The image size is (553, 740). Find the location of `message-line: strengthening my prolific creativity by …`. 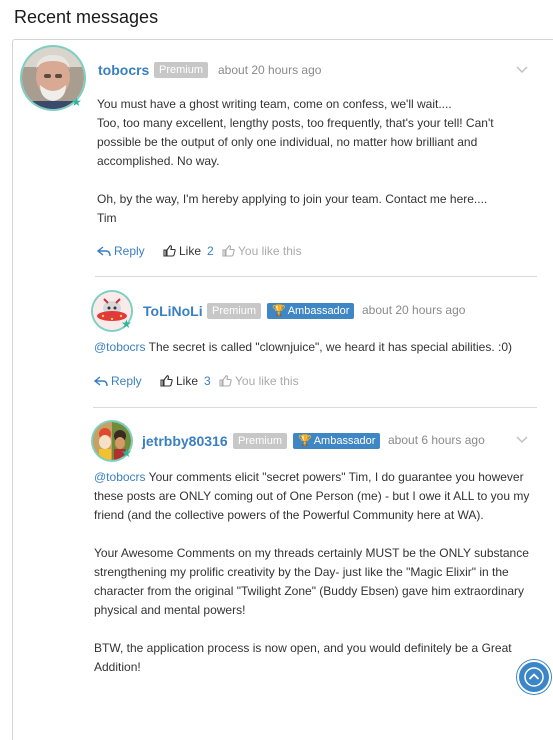

message-line: strengthening my prolific creativity by … is located at coordinates (301, 572).